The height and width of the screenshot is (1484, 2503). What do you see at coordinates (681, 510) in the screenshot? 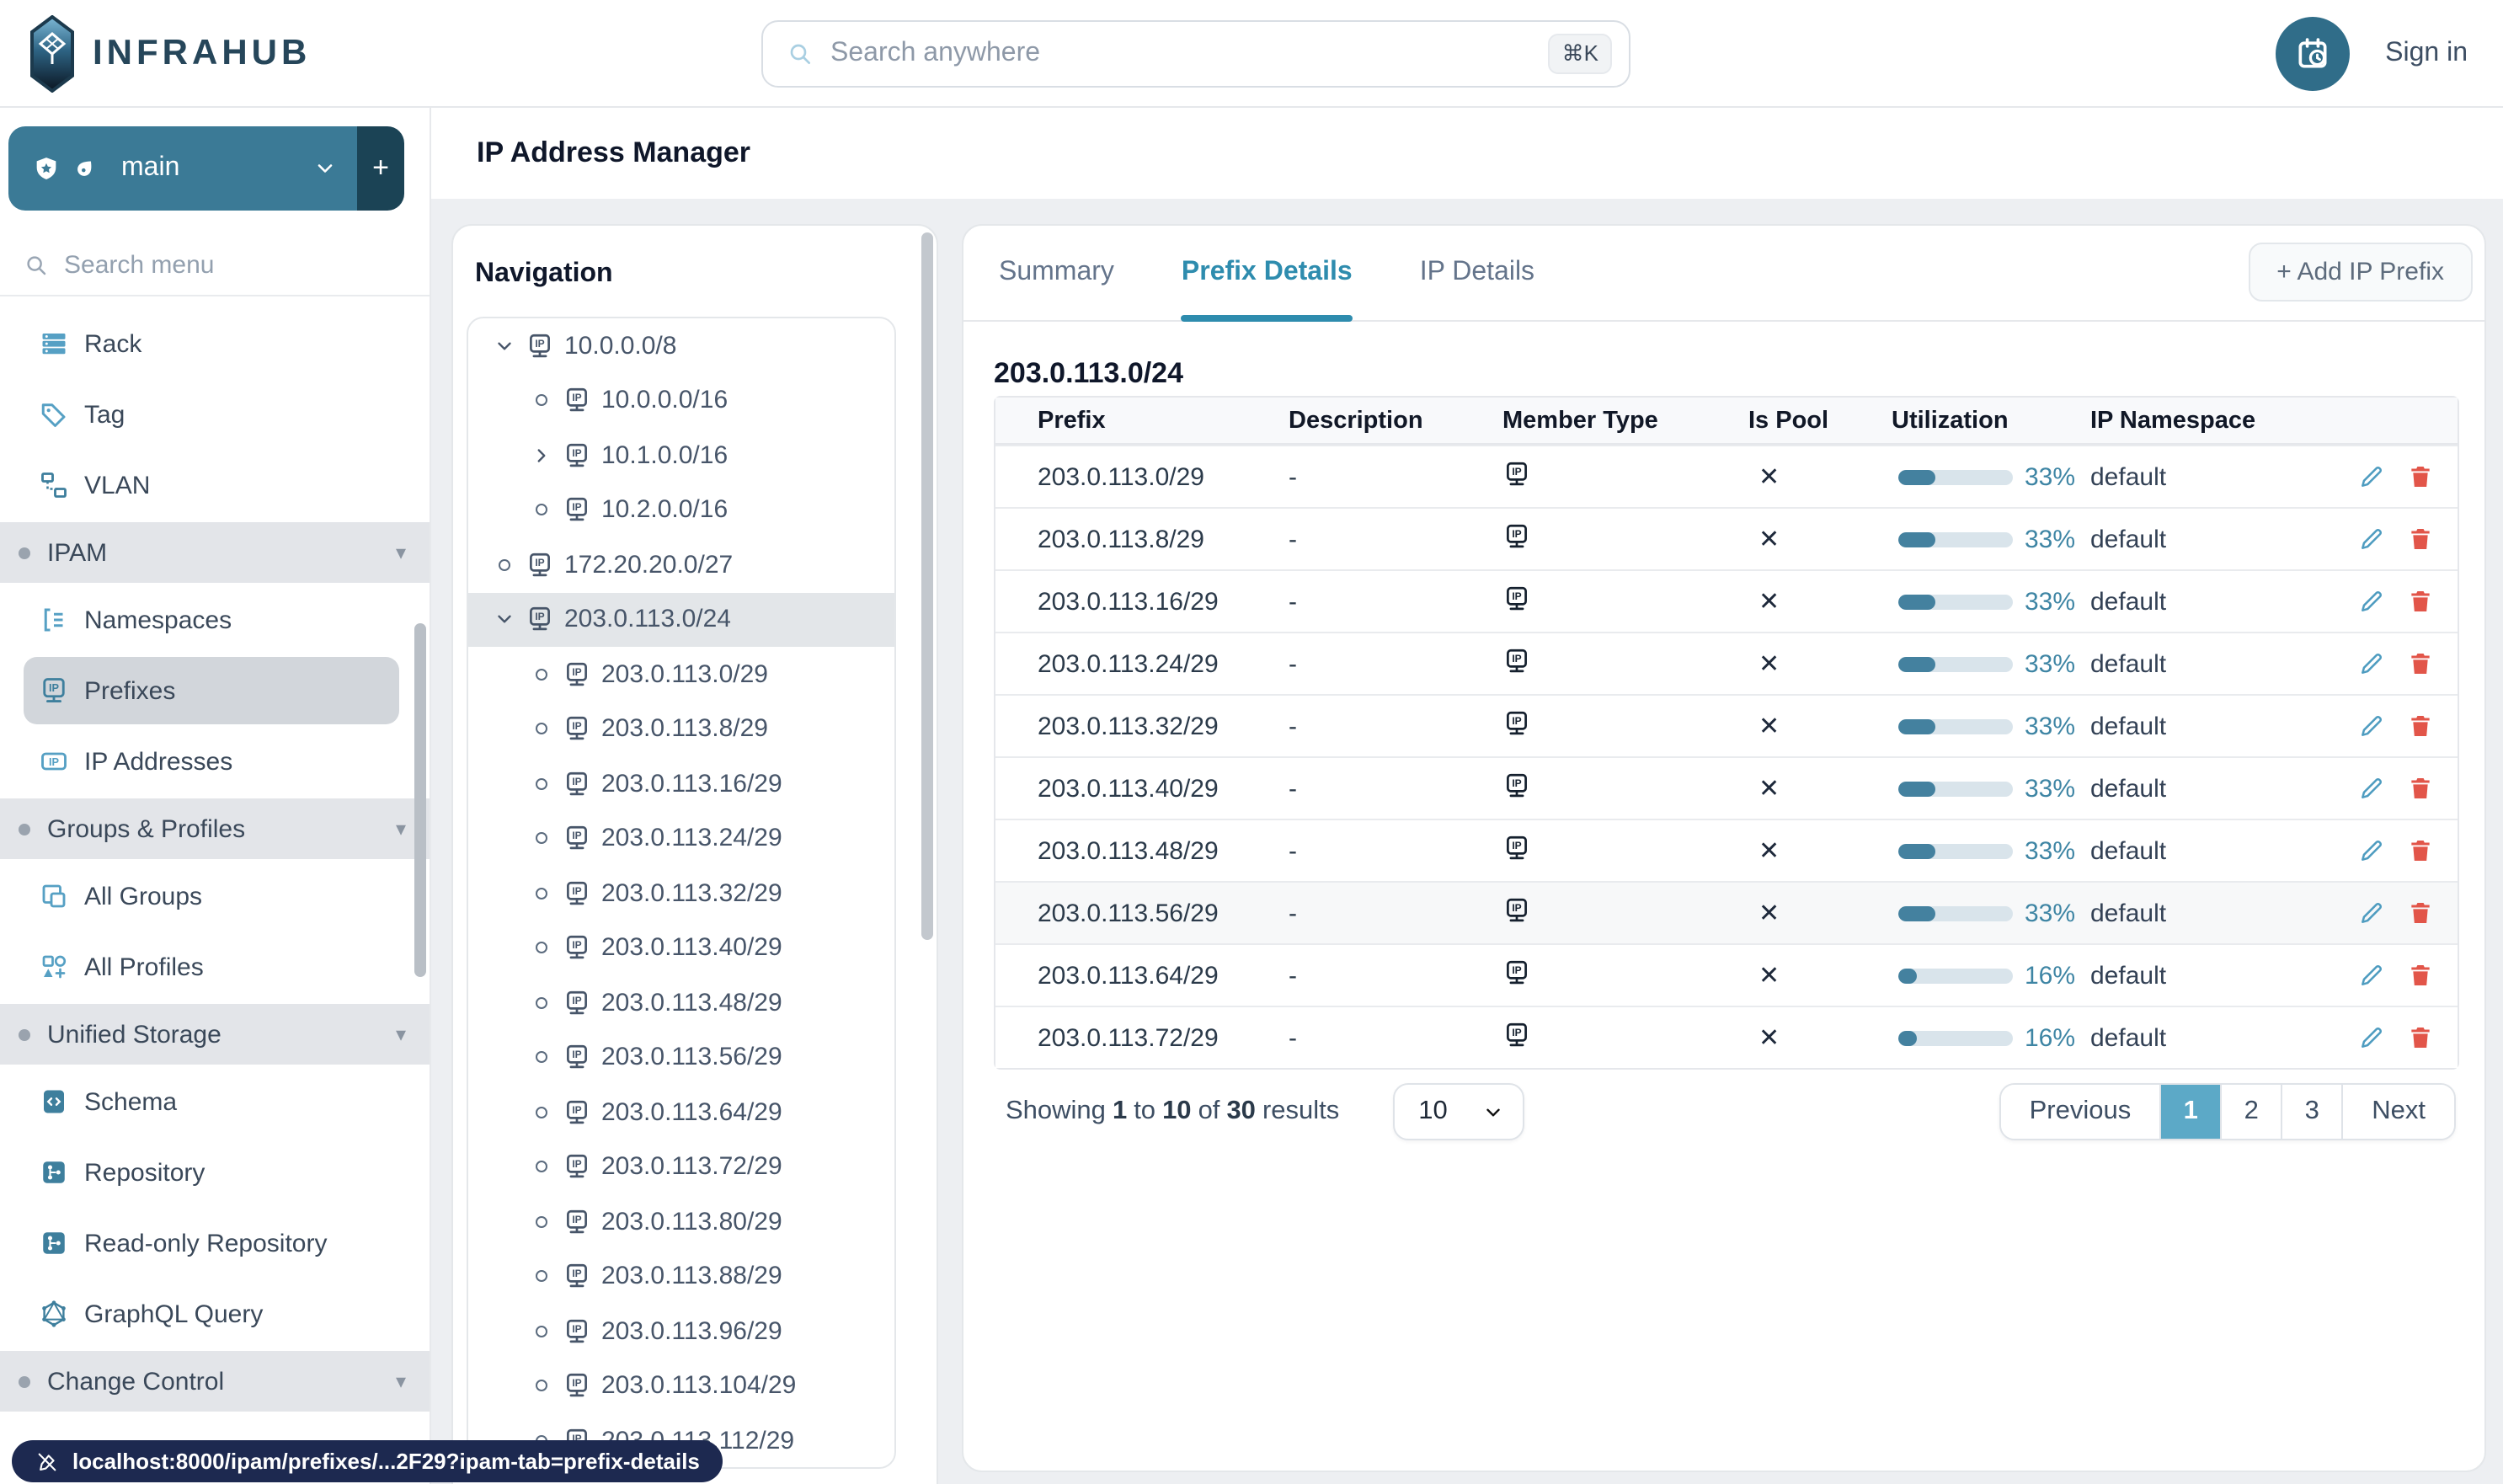
I see `tree-item: 10.2.0.0/16` at bounding box center [681, 510].